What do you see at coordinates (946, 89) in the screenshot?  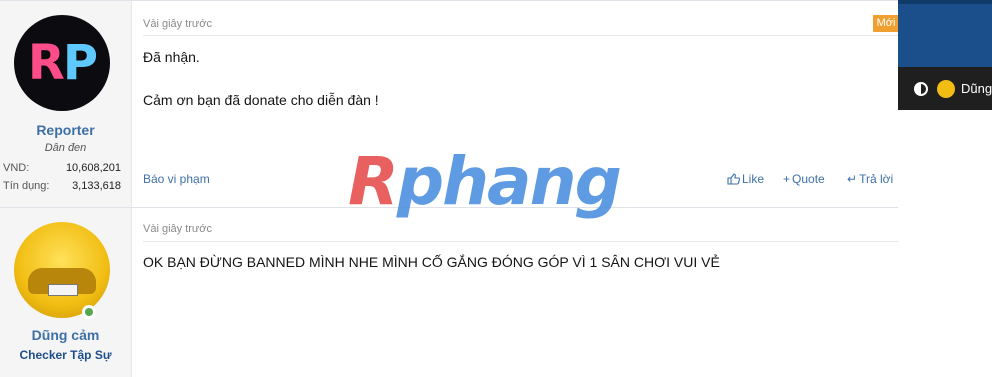 I see `user-avatar-small` at bounding box center [946, 89].